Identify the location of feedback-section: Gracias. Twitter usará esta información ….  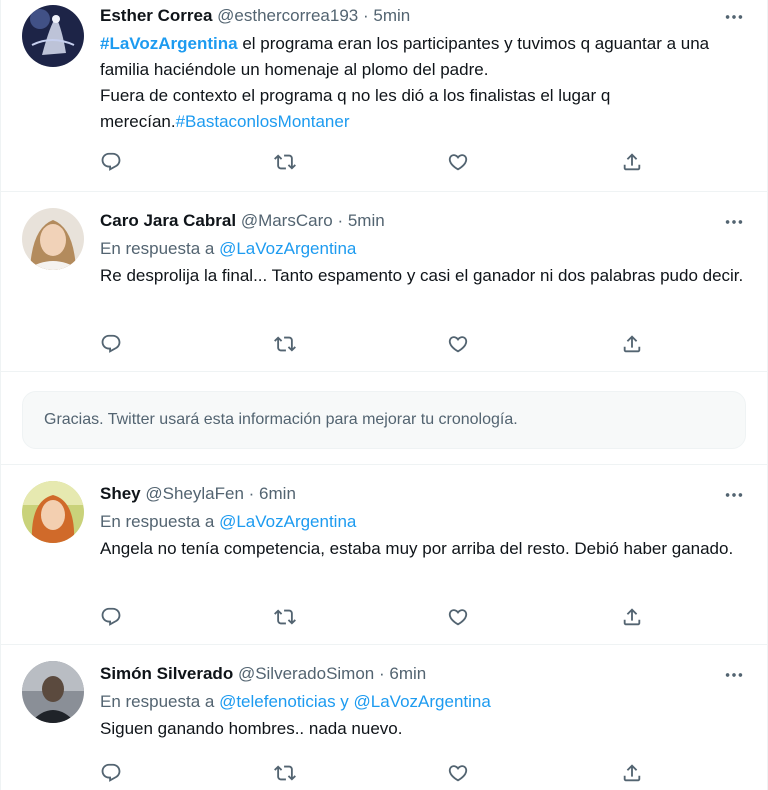
(384, 418).